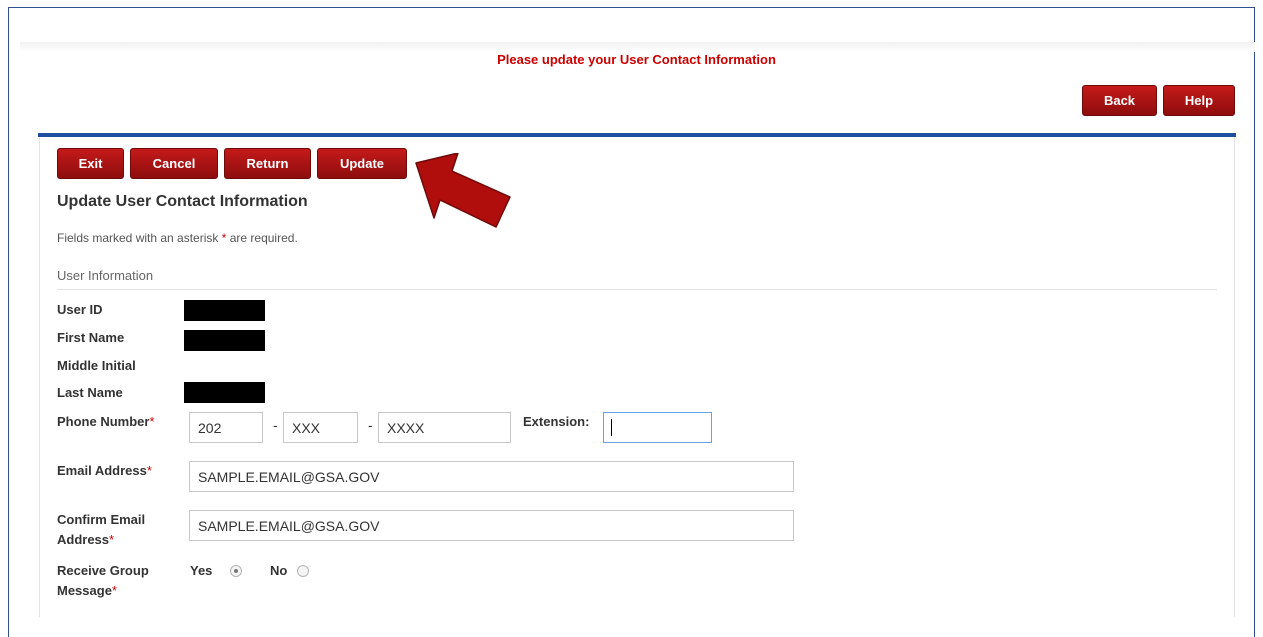 This screenshot has width=1263, height=637. I want to click on email-label: Email Address*, so click(104, 470).